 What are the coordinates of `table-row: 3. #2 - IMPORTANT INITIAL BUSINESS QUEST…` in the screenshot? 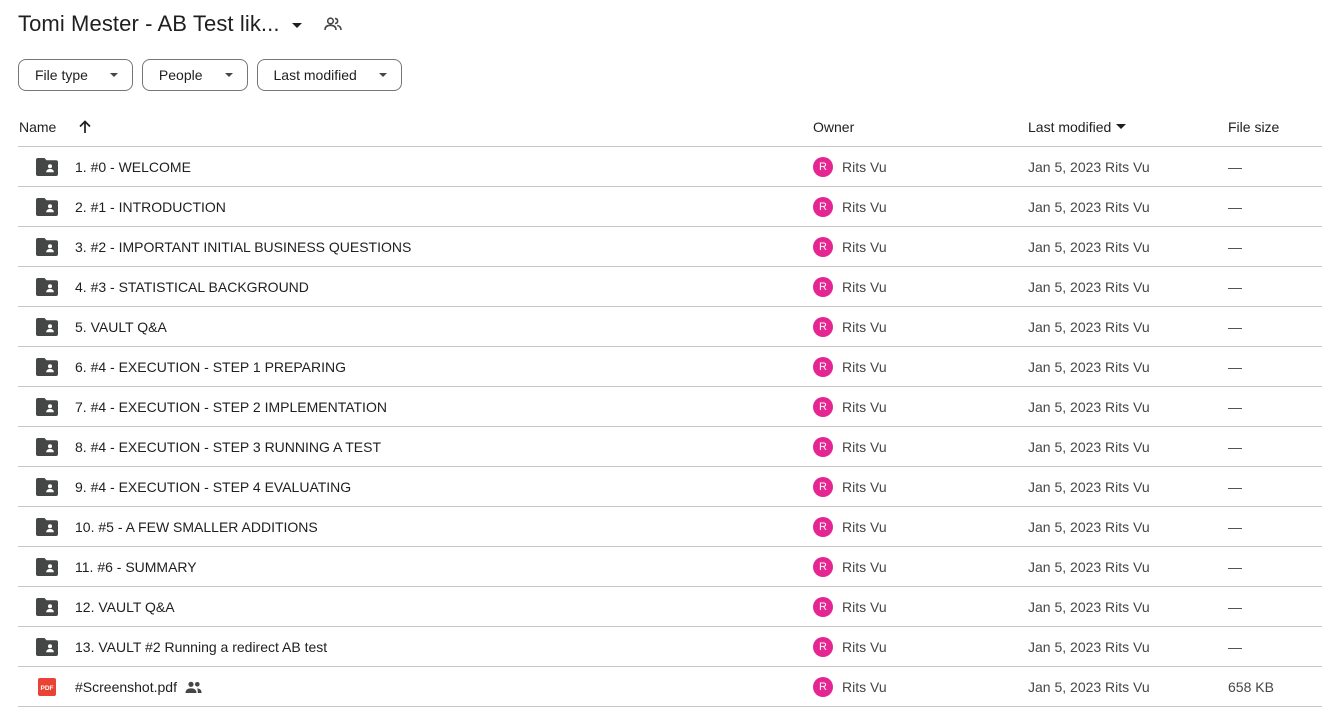 It's located at (670, 247).